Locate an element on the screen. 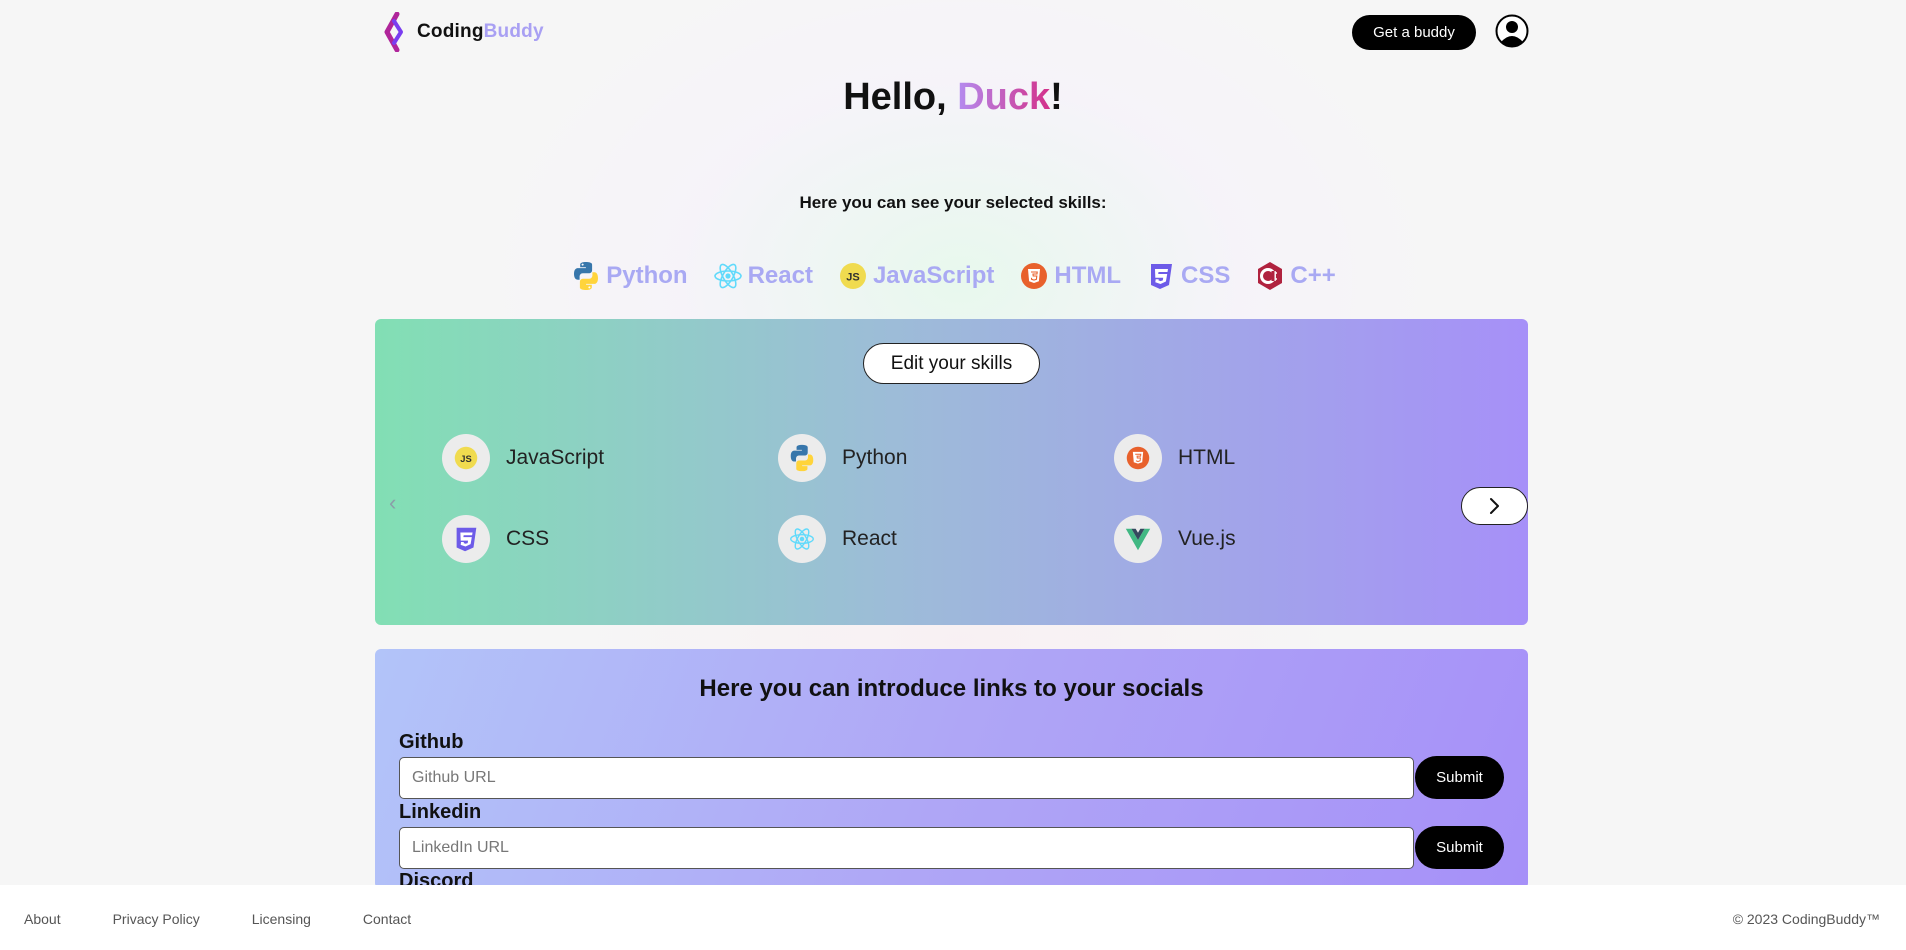  skill-option-javascript: JS JavaScript is located at coordinates (523, 458).